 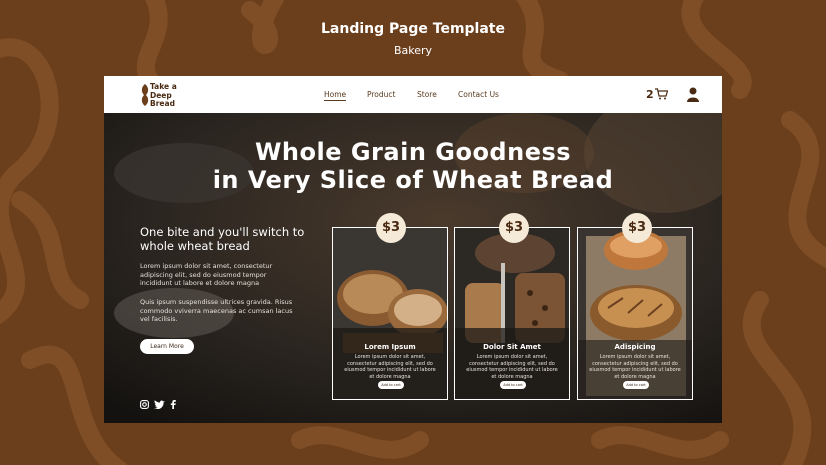 I want to click on brand-logo: Take a Deep Bread, so click(x=170, y=95).